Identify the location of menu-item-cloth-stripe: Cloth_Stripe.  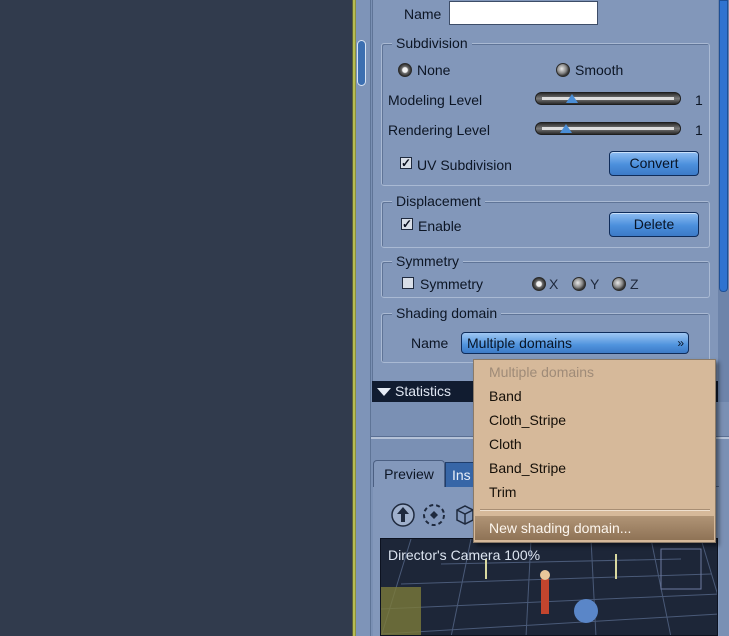
(527, 420).